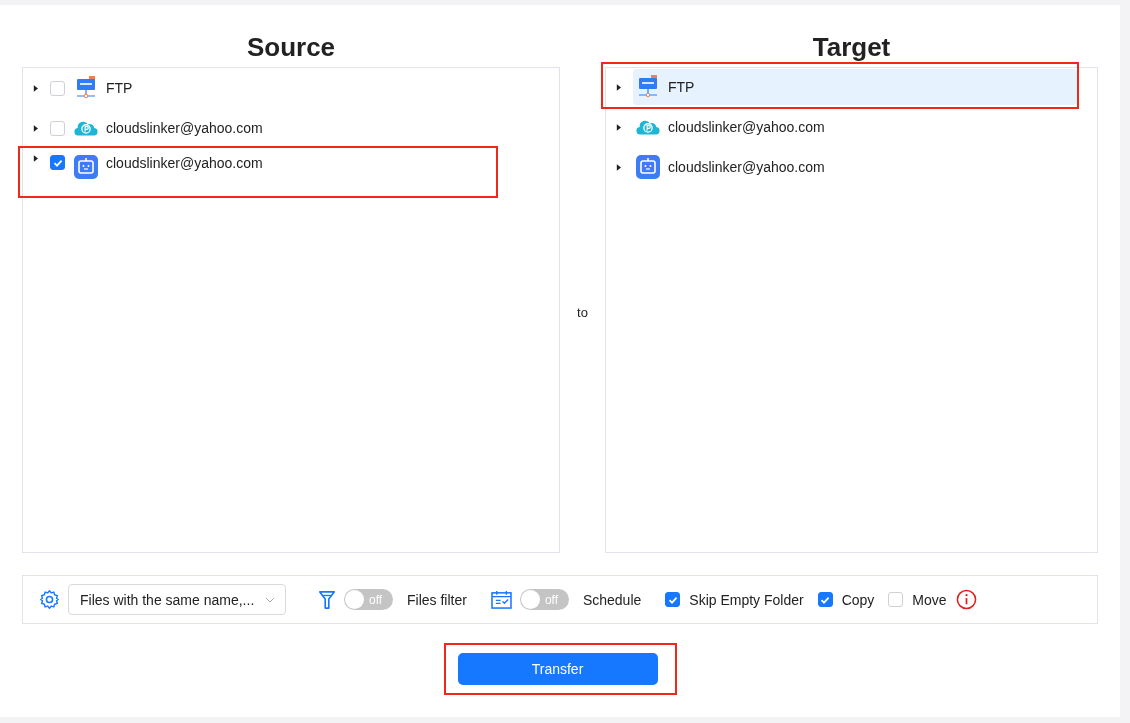 Image resolution: width=1130 pixels, height=723 pixels. What do you see at coordinates (291, 48) in the screenshot?
I see `source-title: Source` at bounding box center [291, 48].